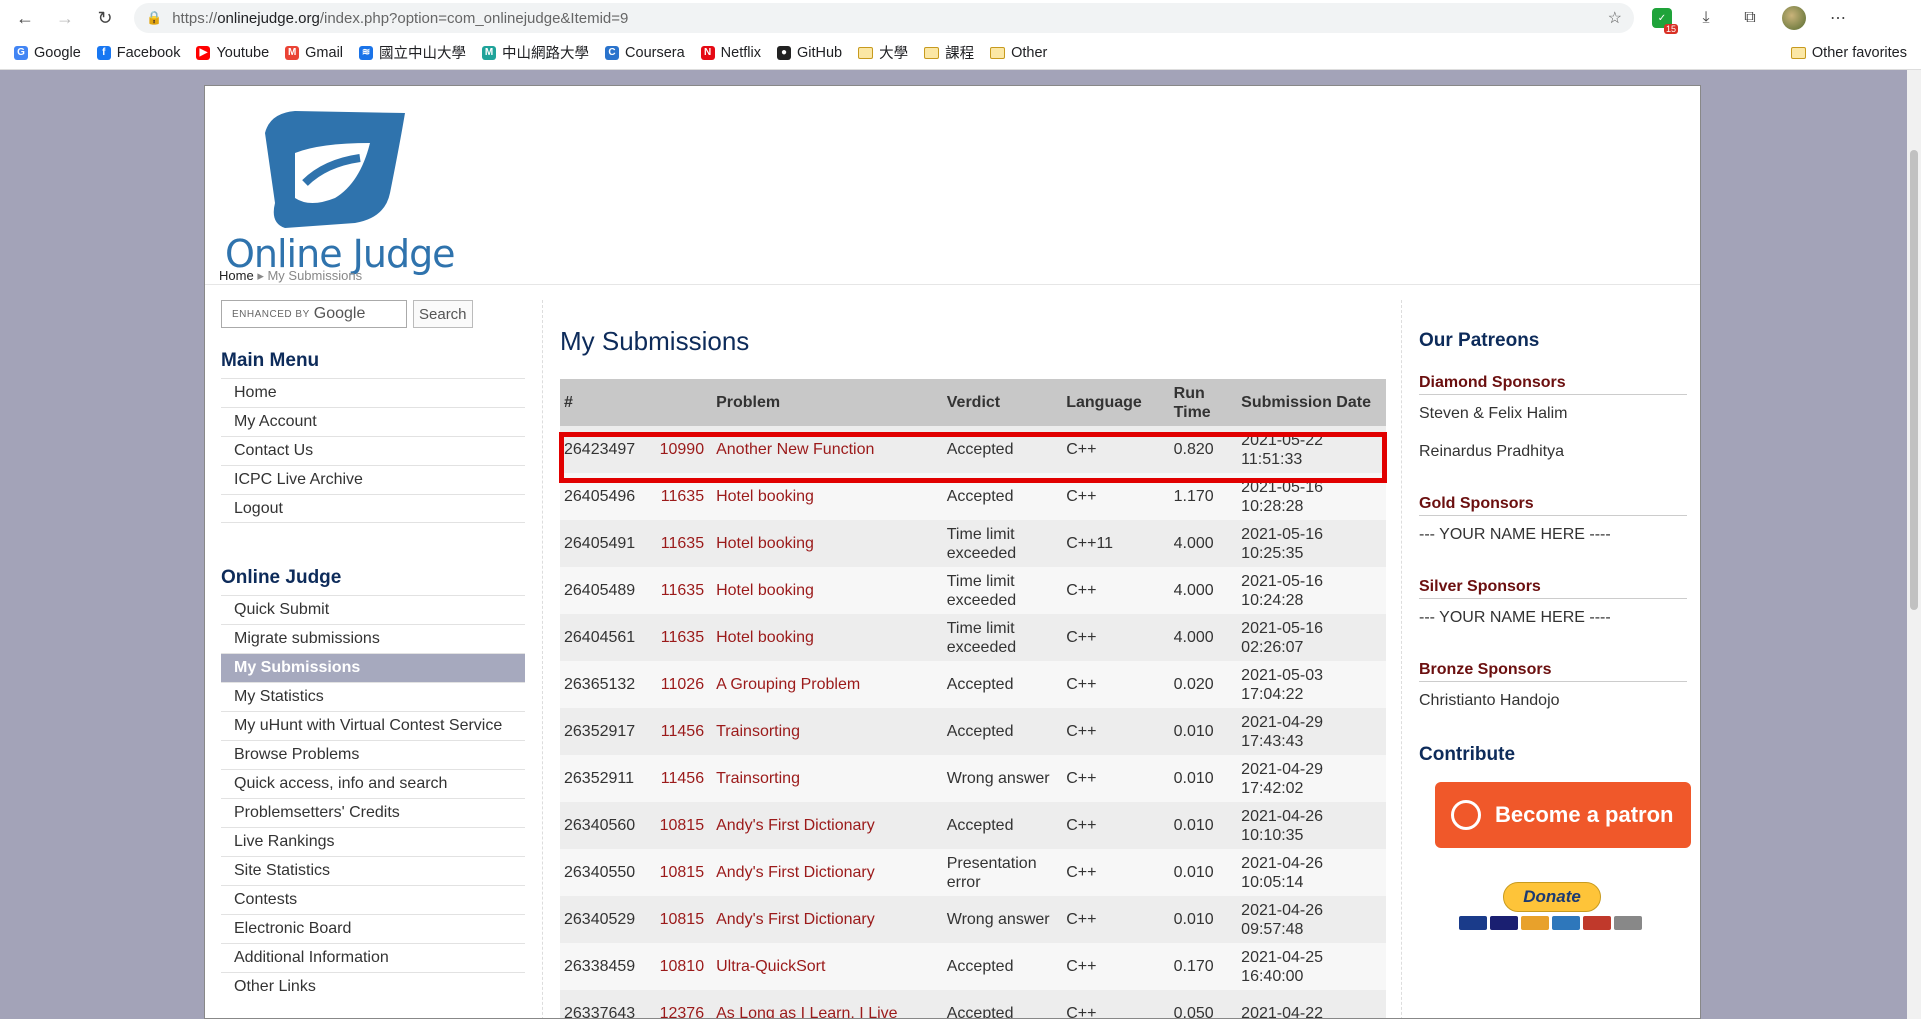 The width and height of the screenshot is (1921, 1019). I want to click on bookmark-label: Other, so click(1029, 52).